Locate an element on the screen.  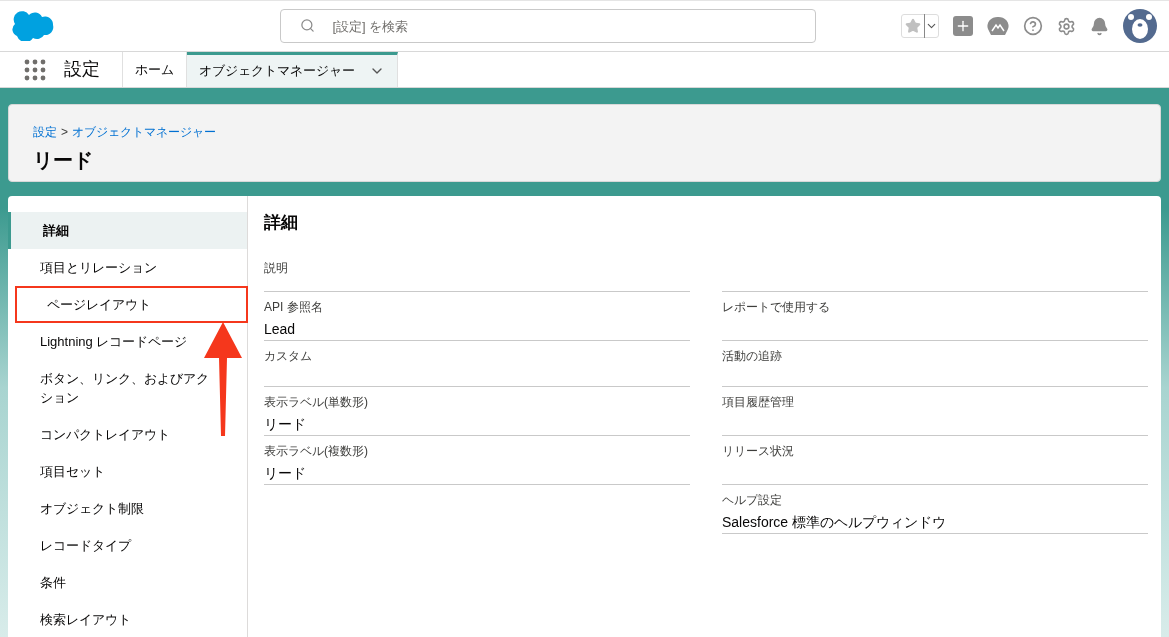
sidebar-item: 詳細 is located at coordinates (127, 230).